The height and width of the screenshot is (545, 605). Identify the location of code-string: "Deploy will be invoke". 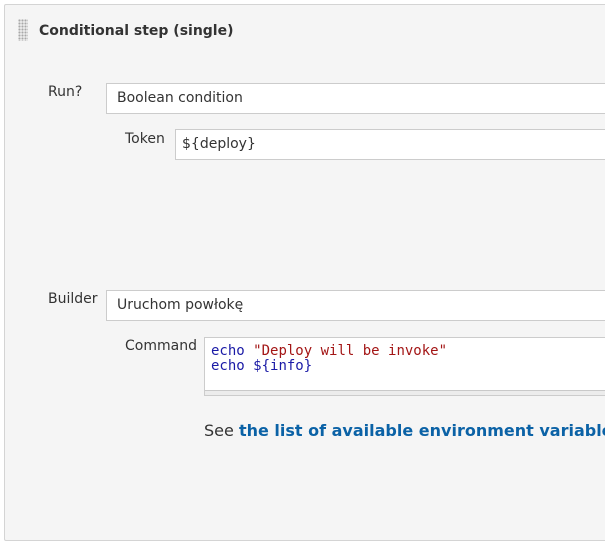
(350, 351).